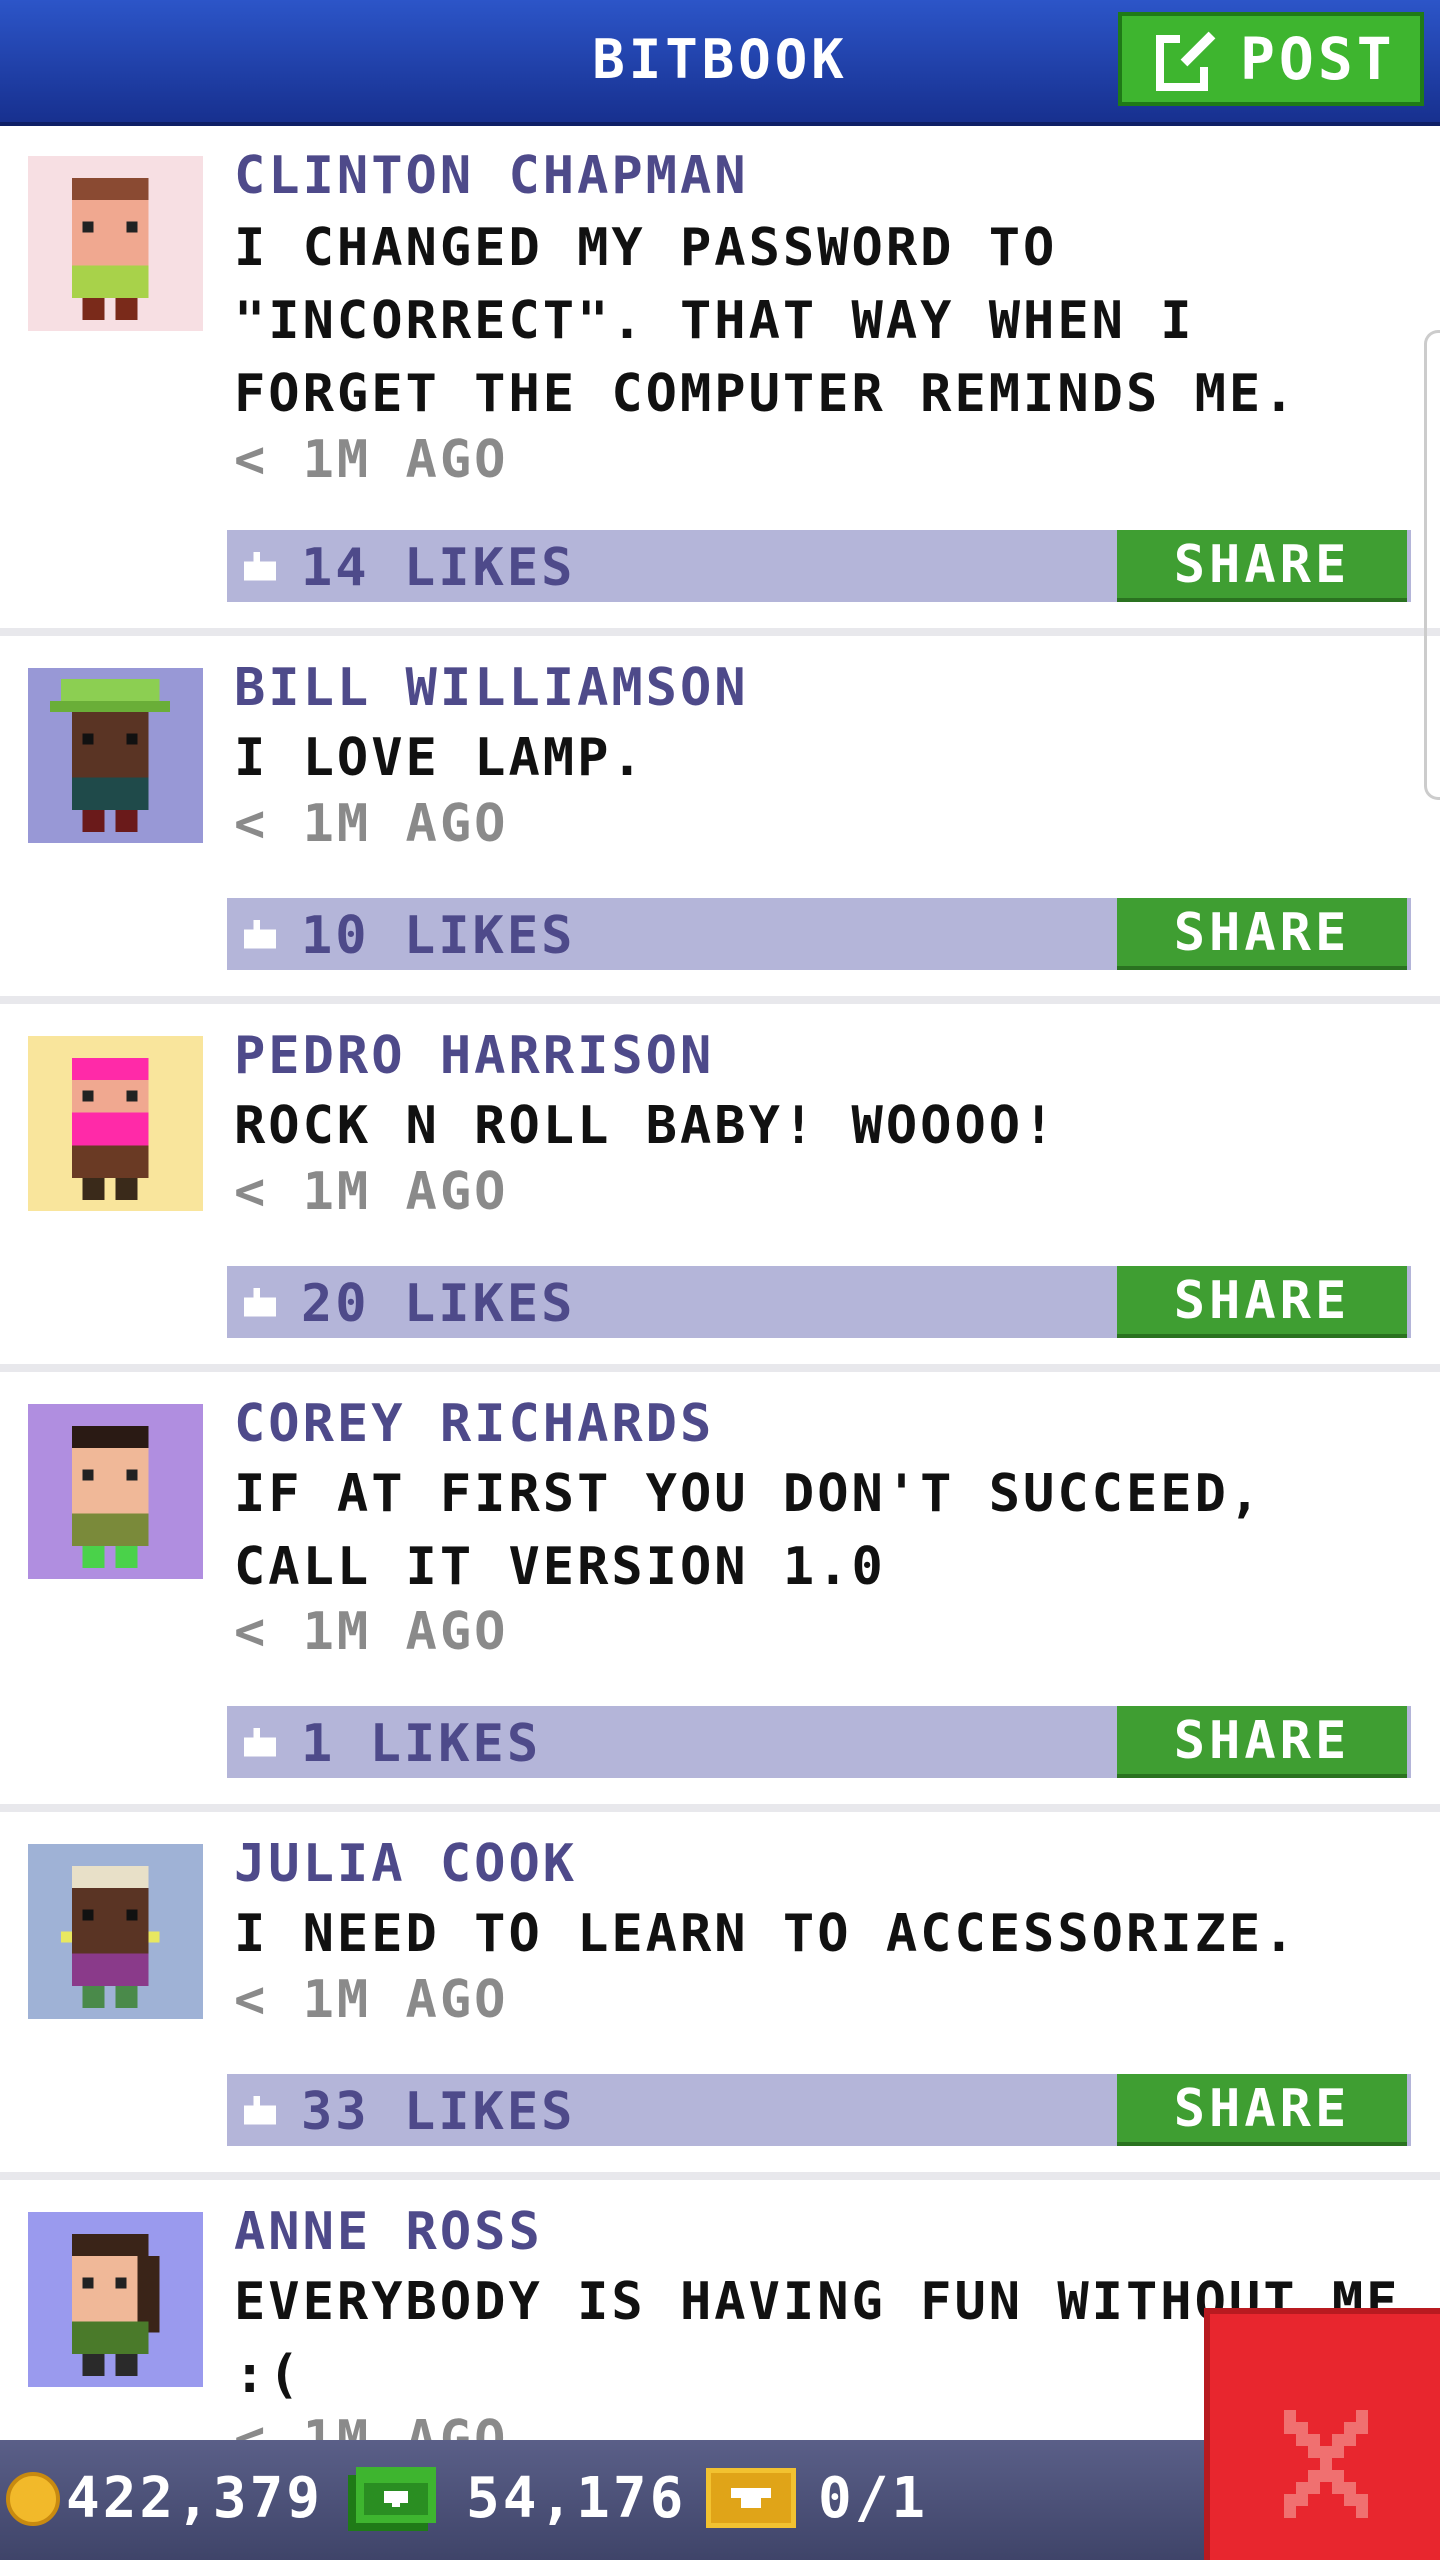 This screenshot has height=2560, width=1440. What do you see at coordinates (195, 2498) in the screenshot?
I see `coin-count: 422,379` at bounding box center [195, 2498].